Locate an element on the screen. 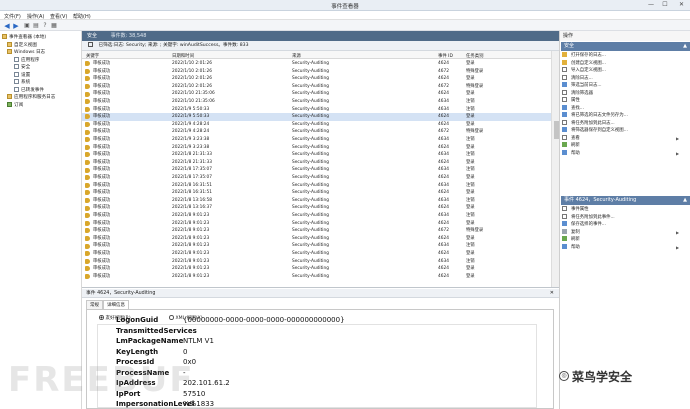 The width and height of the screenshot is (690, 409). tree-item: 订阅 is located at coordinates (15, 105).